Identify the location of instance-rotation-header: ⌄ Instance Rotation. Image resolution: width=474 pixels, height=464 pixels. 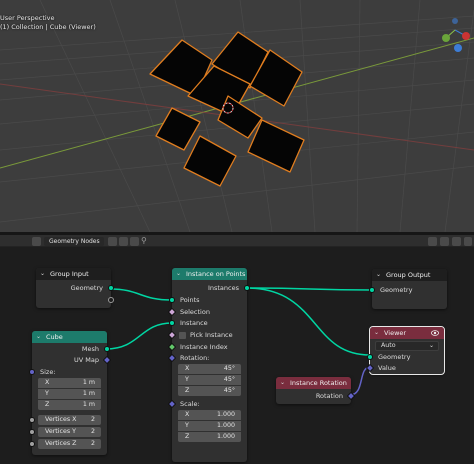
(313, 383).